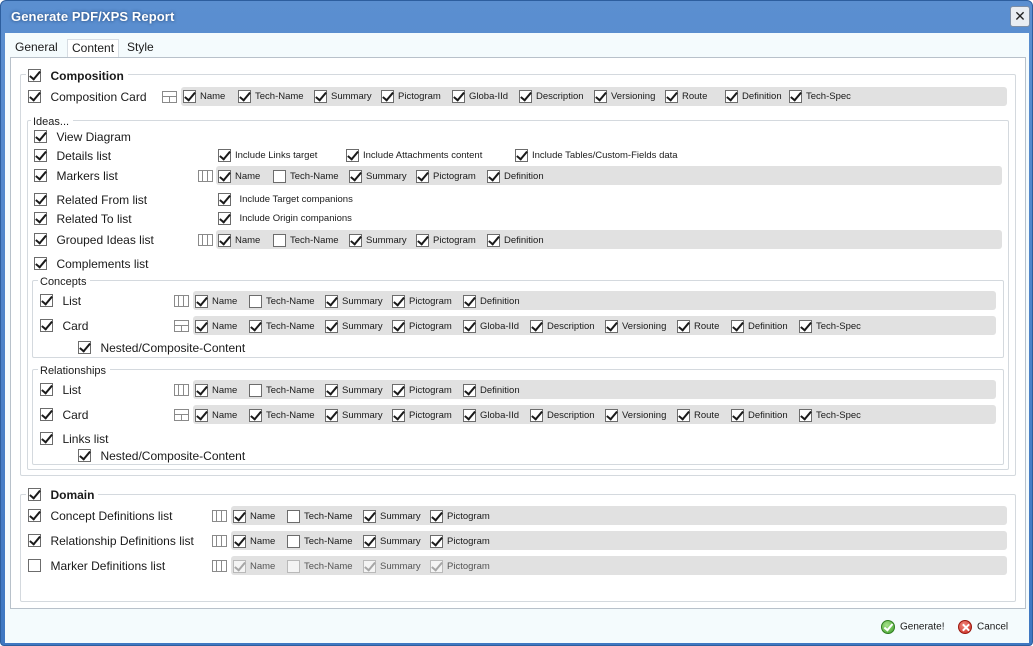 Image resolution: width=1033 pixels, height=646 pixels. I want to click on details-list-checkbox, so click(40, 156).